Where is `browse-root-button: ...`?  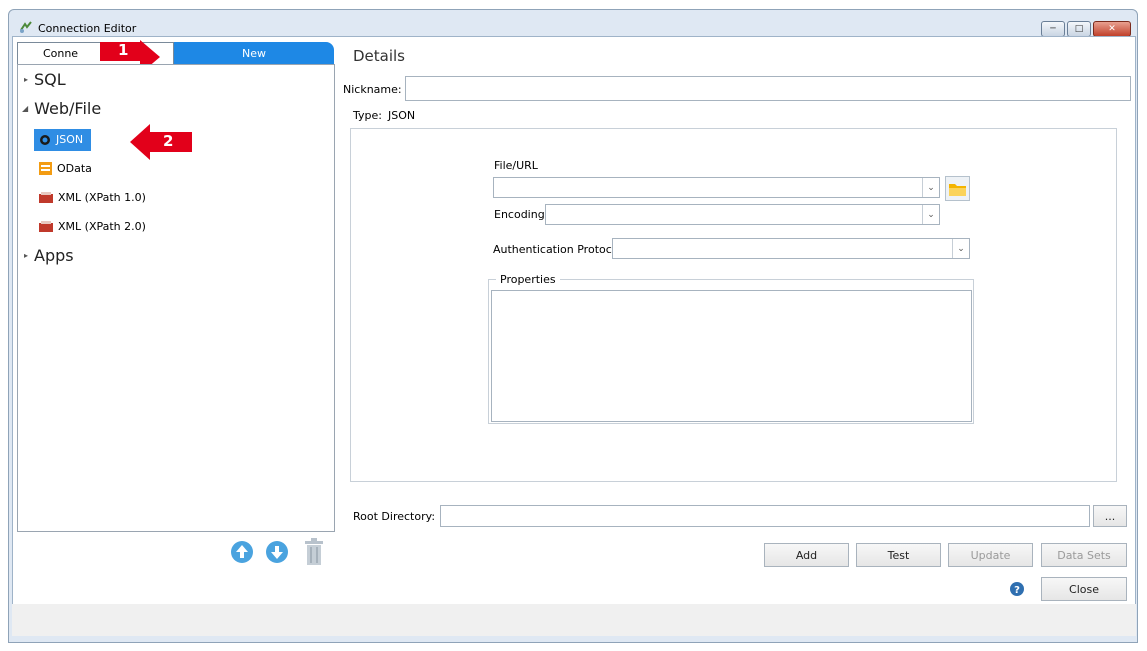
browse-root-button: ... is located at coordinates (1110, 516).